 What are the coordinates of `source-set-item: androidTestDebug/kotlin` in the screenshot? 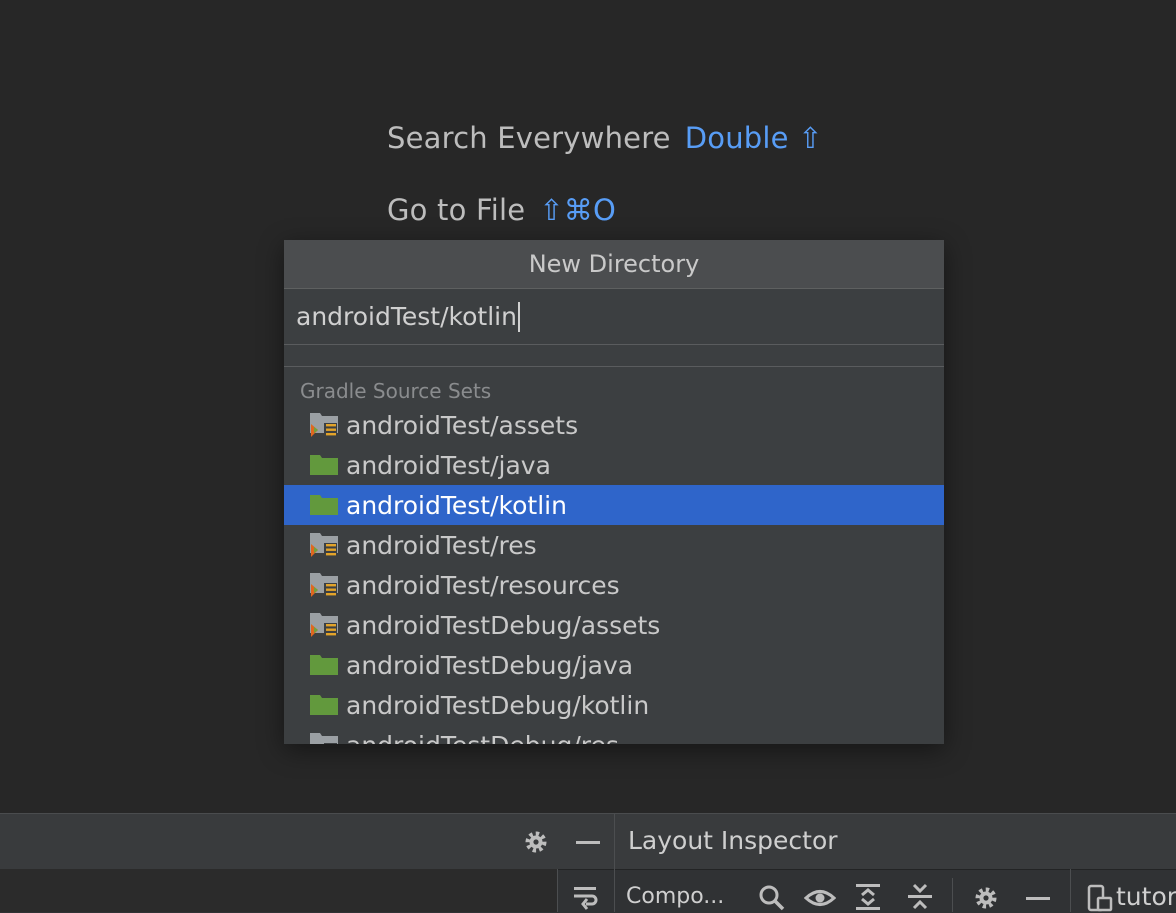 It's located at (614, 705).